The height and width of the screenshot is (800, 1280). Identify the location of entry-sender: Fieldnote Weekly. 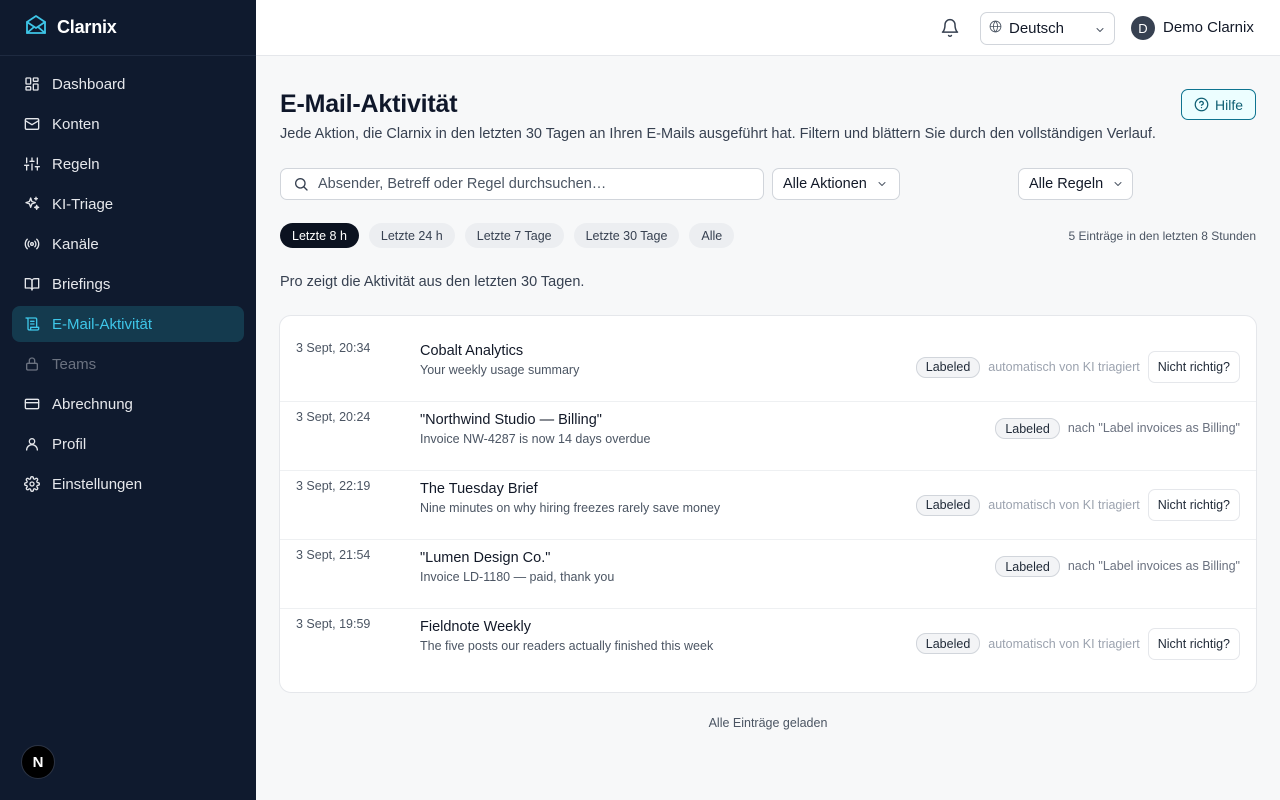
(475, 627).